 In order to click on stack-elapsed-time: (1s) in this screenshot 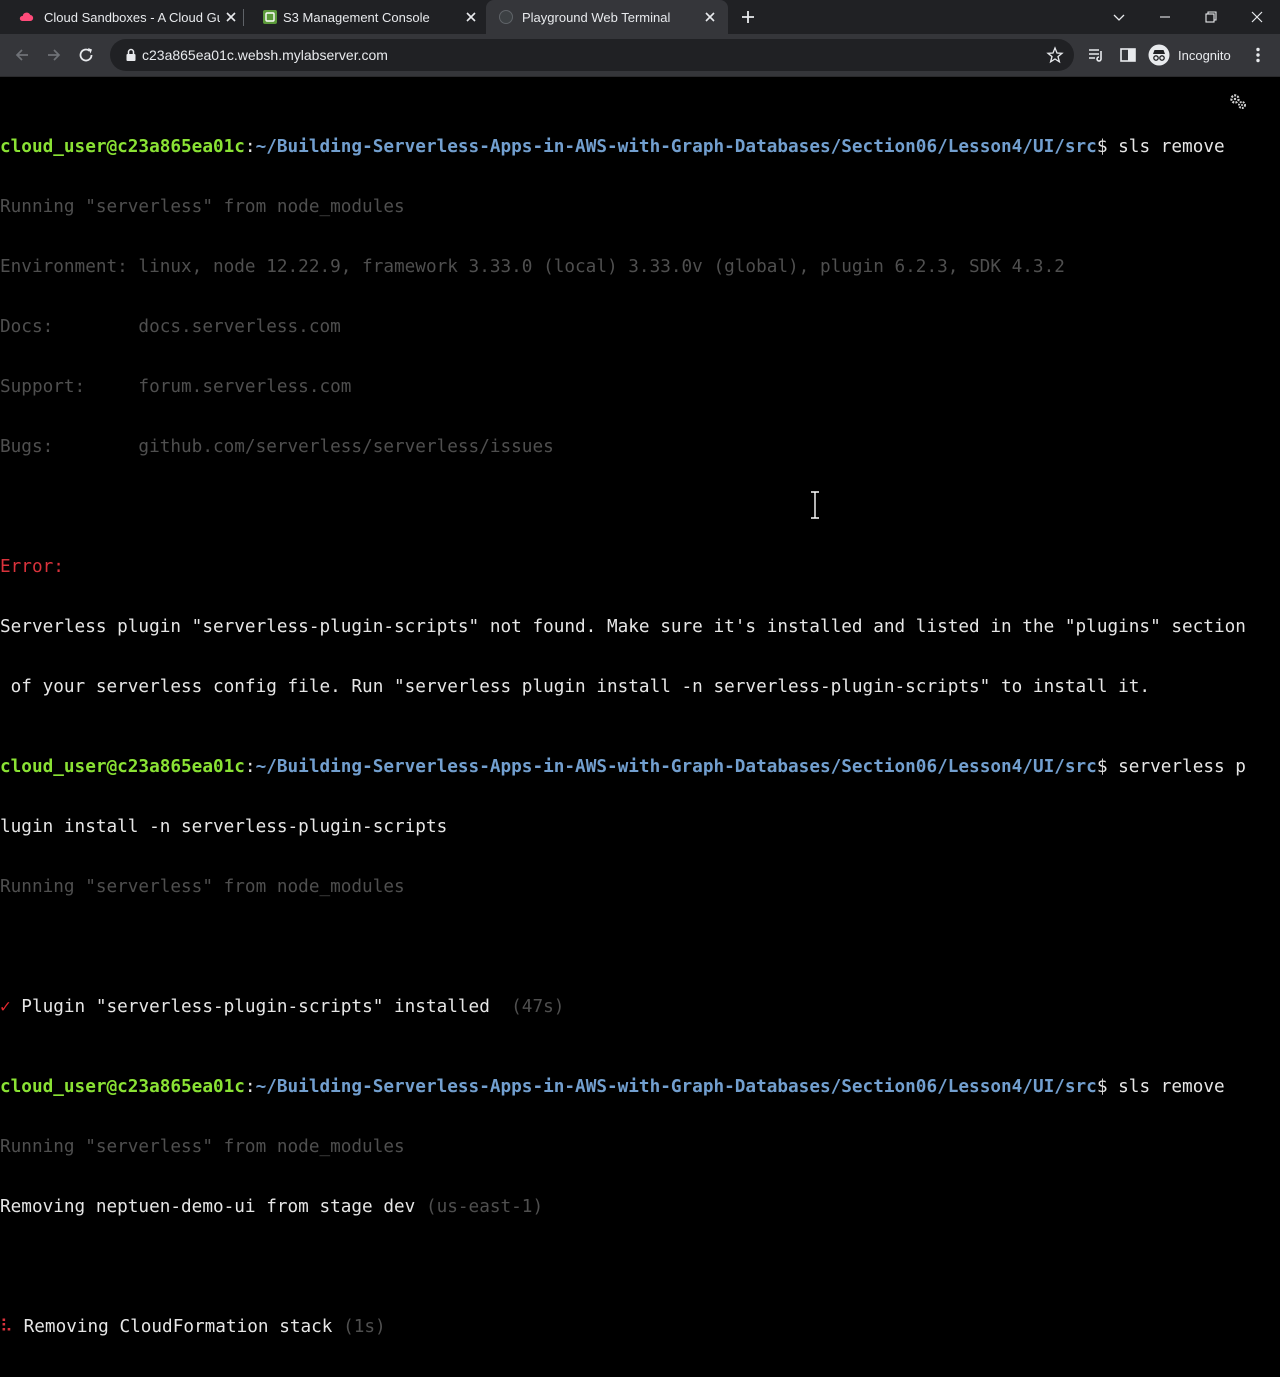, I will do `click(359, 1327)`.